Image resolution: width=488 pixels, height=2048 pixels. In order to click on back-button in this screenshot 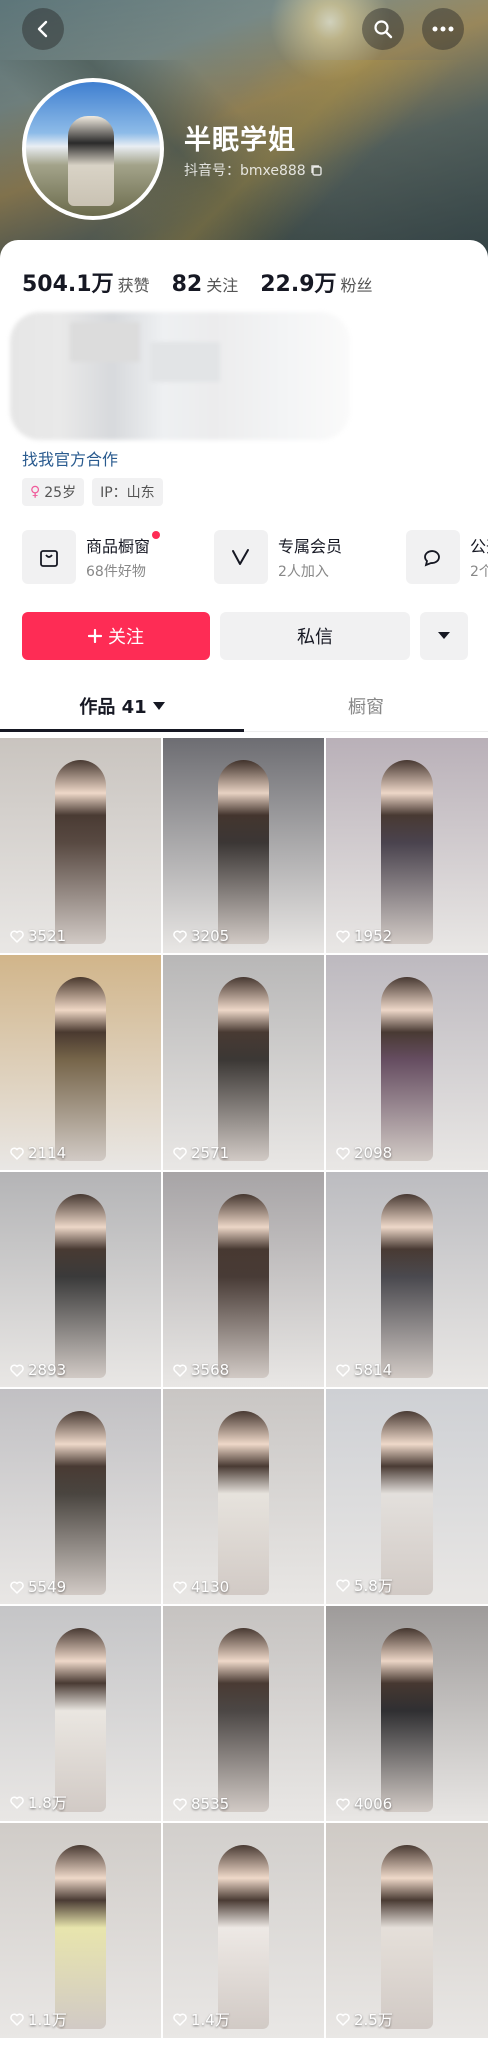, I will do `click(43, 29)`.